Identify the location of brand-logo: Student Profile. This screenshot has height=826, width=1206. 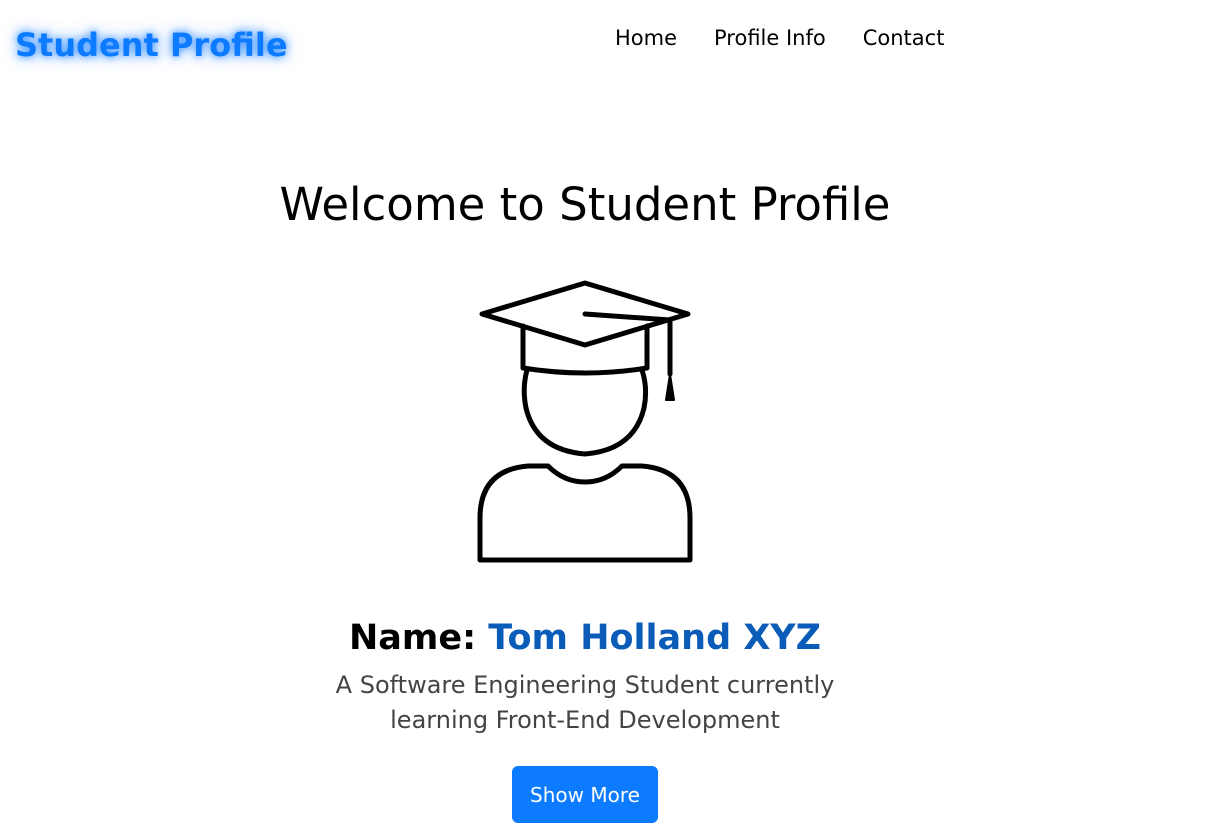
(151, 45).